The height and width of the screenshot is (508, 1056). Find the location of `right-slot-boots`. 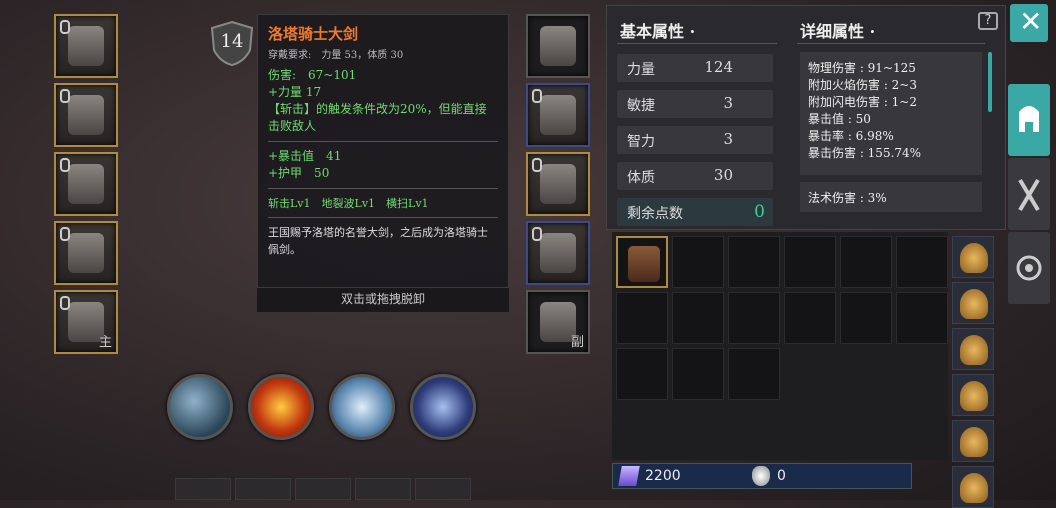

right-slot-boots is located at coordinates (558, 184).